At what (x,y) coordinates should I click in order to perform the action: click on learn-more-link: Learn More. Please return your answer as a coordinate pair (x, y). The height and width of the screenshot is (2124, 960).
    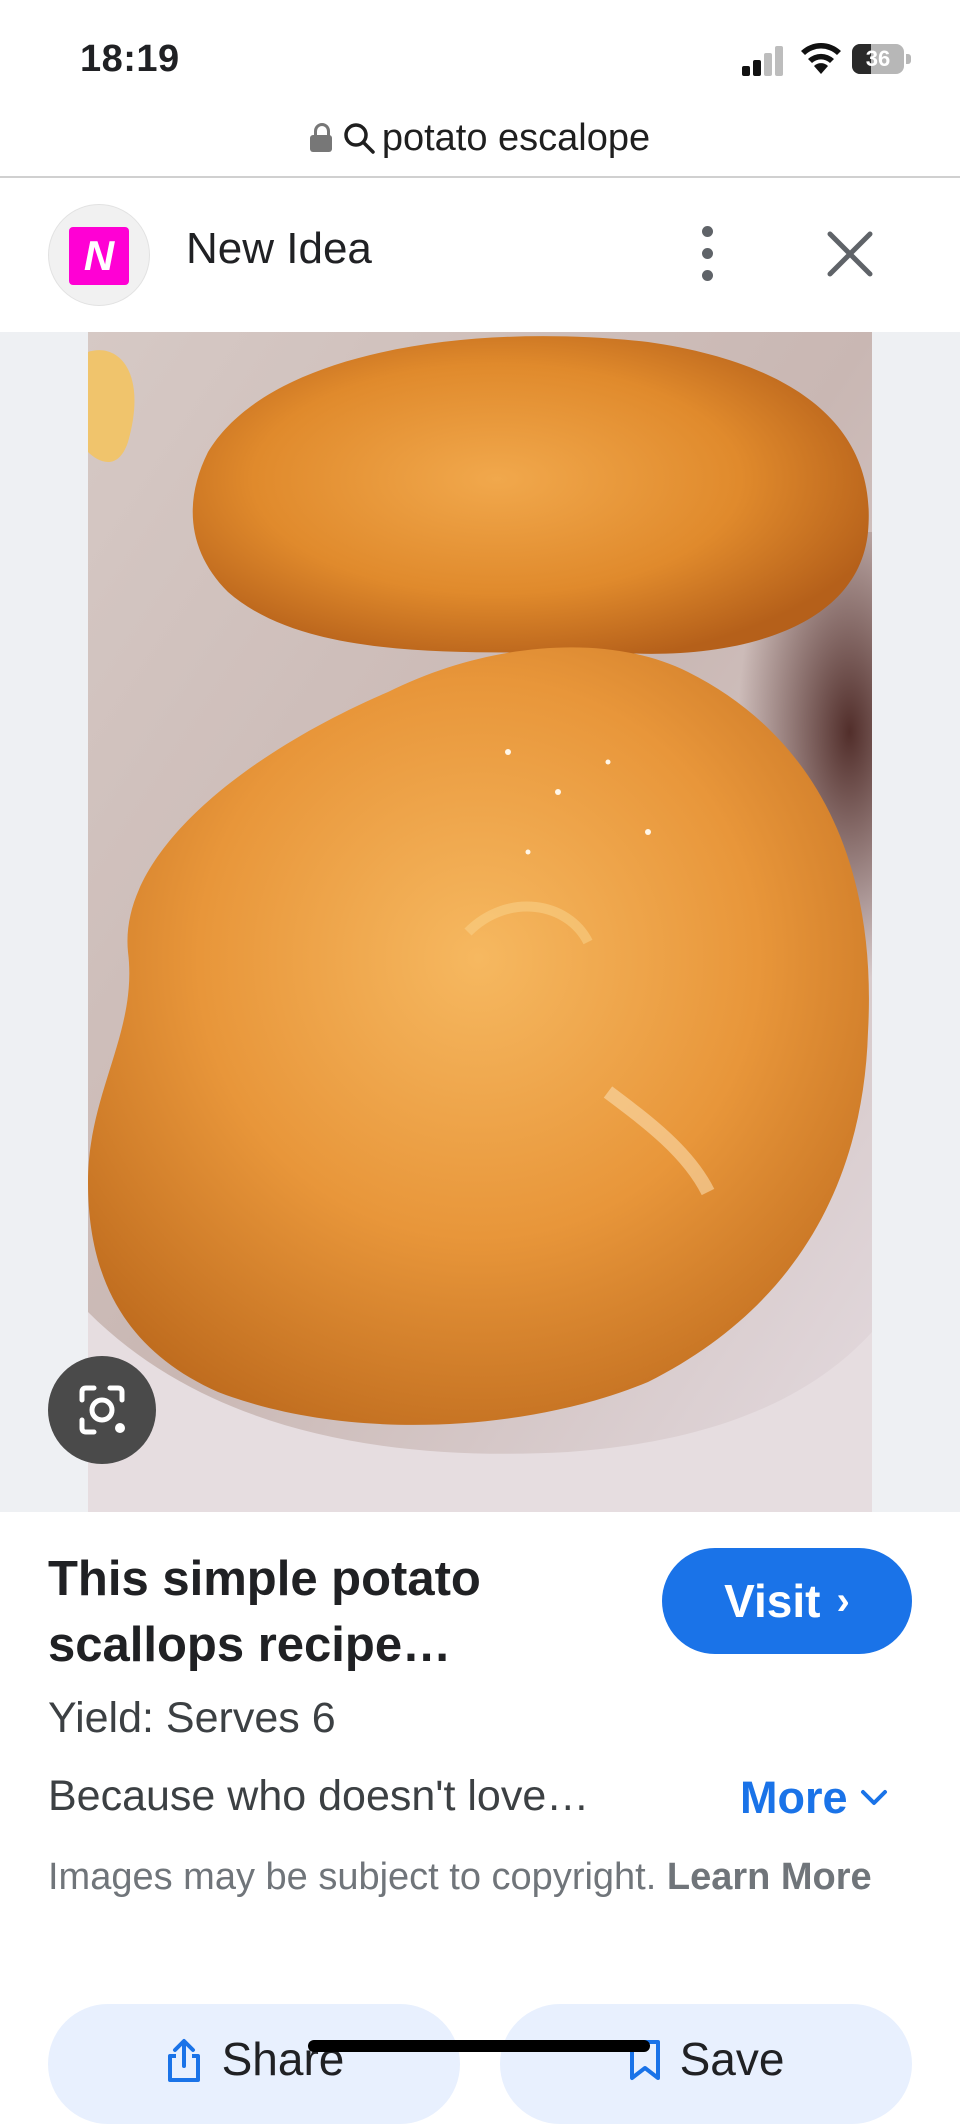
    Looking at the image, I should click on (769, 1877).